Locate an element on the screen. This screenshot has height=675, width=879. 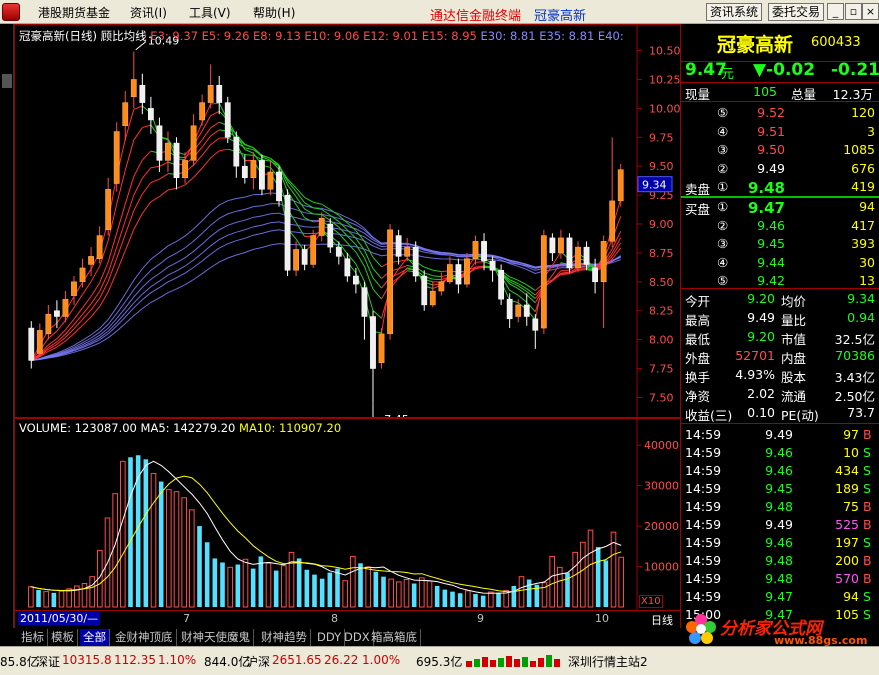
server-name: 深圳行情主站2 is located at coordinates (608, 661).